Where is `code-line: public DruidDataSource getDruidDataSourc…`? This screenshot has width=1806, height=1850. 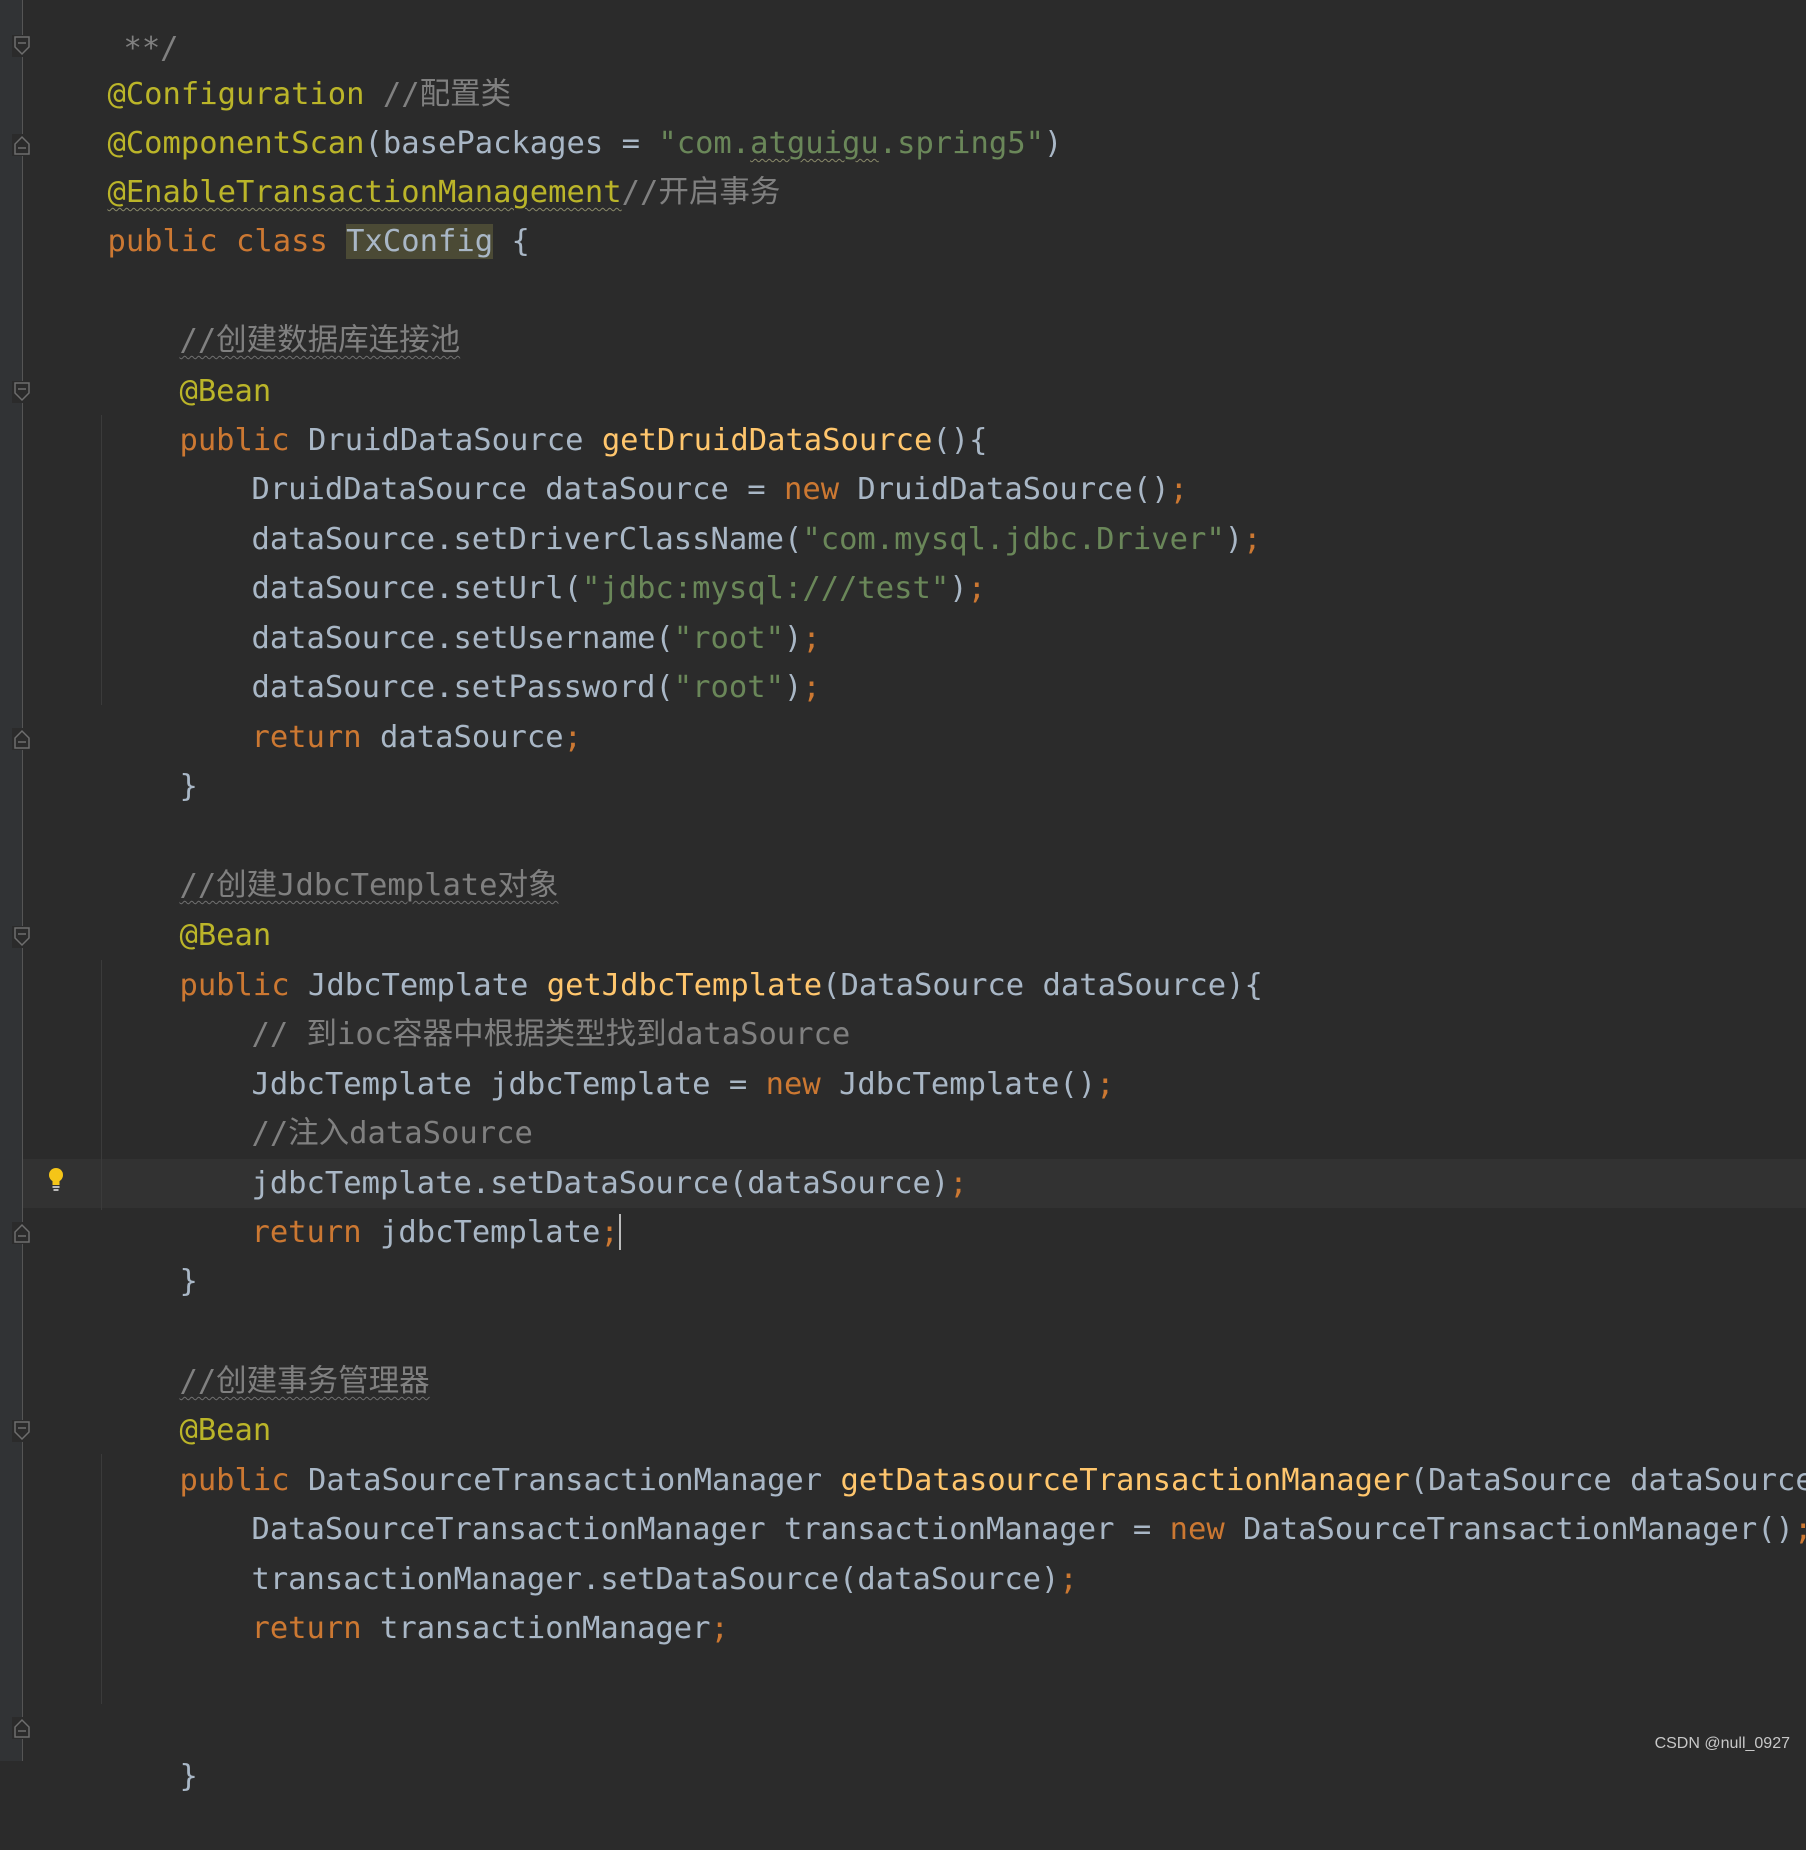 code-line: public DruidDataSource getDruidDataSourc… is located at coordinates (546, 412).